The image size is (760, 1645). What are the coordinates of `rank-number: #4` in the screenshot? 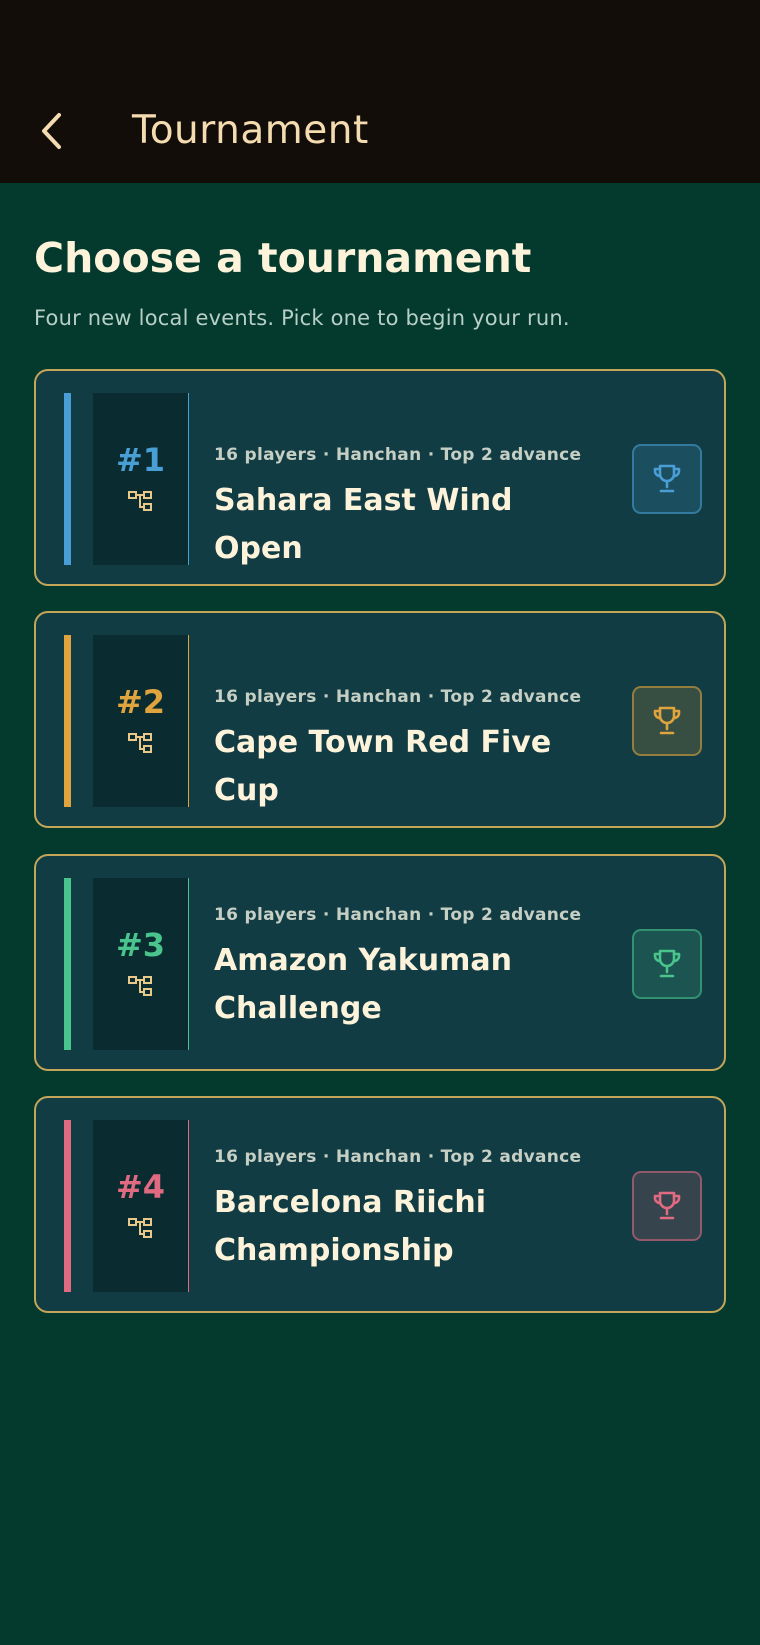 It's located at (140, 1187).